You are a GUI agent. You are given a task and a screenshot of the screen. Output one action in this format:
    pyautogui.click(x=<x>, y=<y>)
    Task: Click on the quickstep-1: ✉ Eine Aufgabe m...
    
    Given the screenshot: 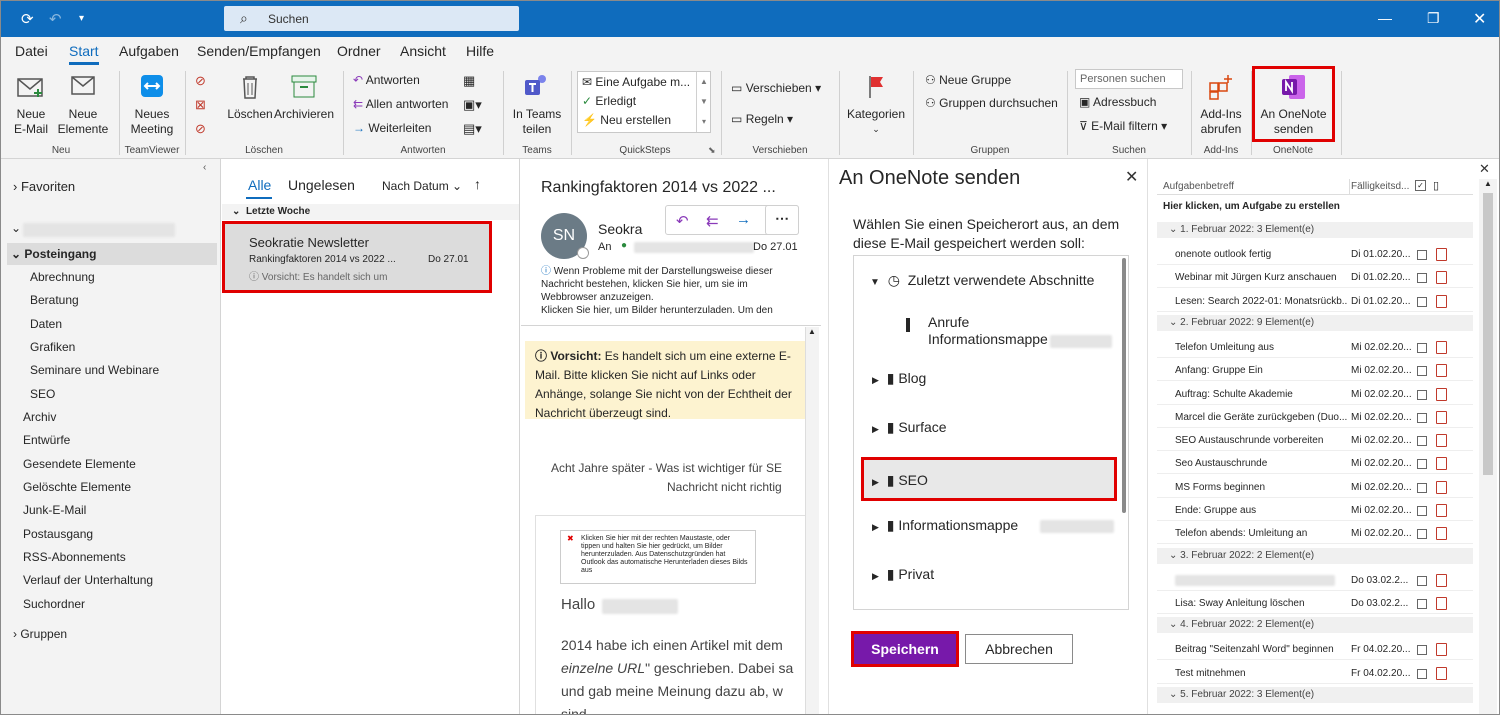 What is the action you would take?
    pyautogui.click(x=636, y=82)
    